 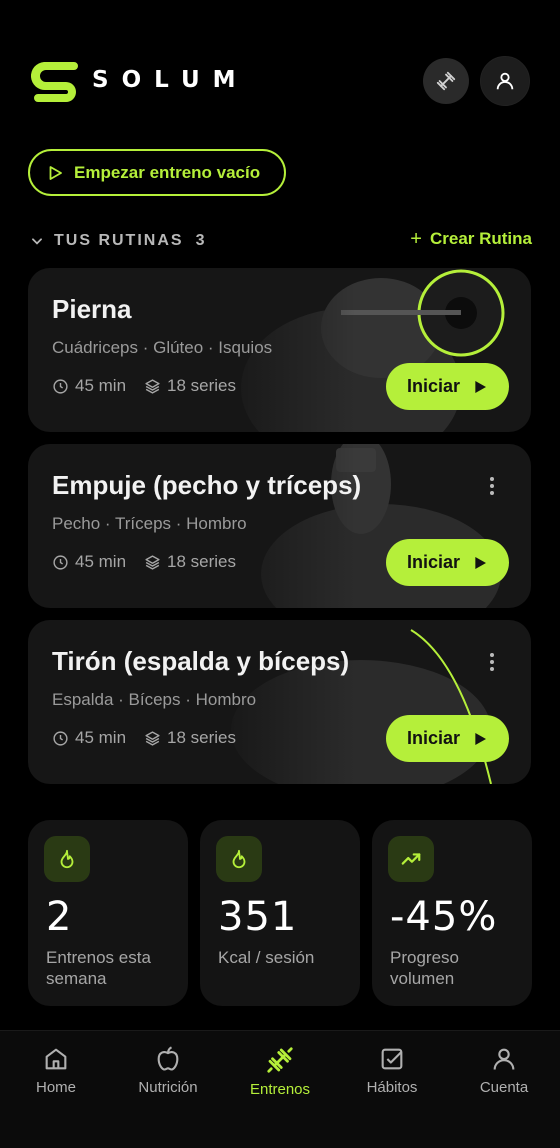 I want to click on routine-name: Pierna, so click(x=92, y=309).